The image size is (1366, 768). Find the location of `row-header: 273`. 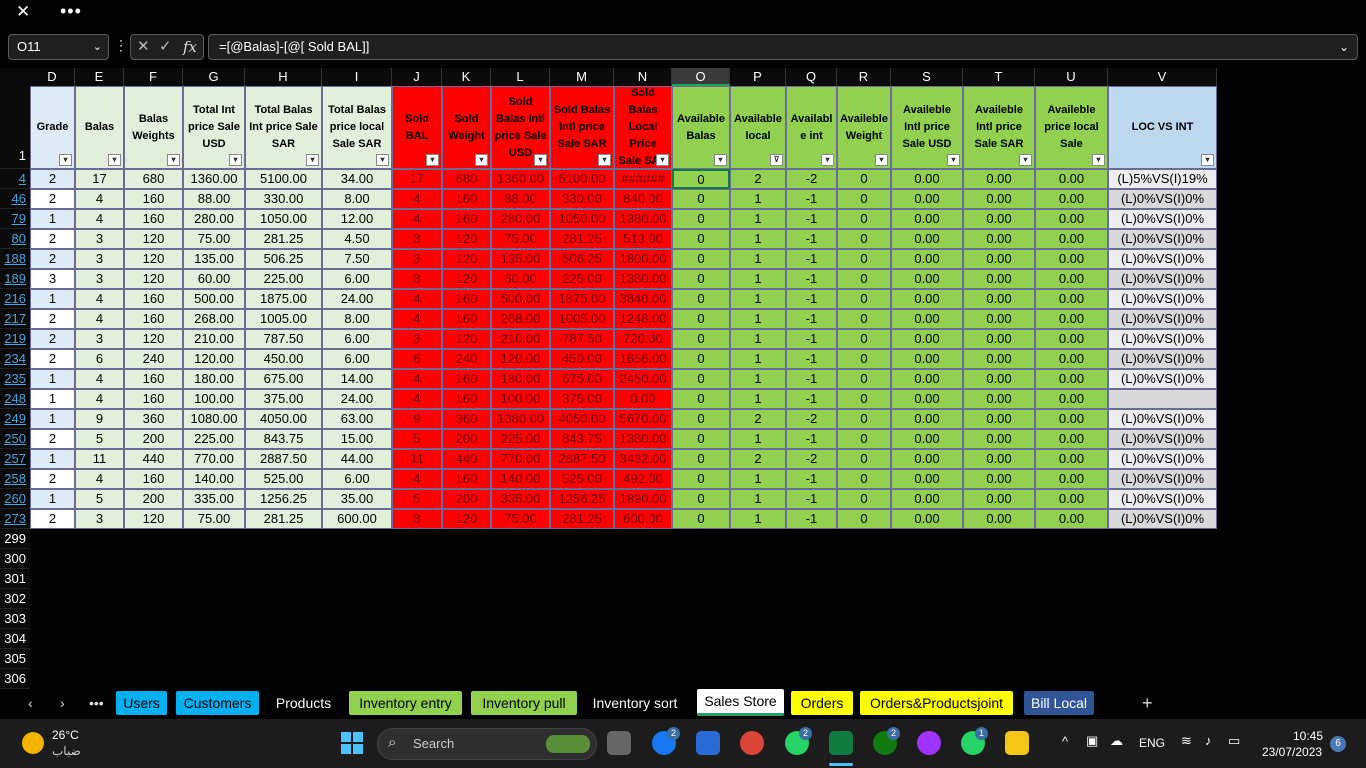

row-header: 273 is located at coordinates (15, 519).